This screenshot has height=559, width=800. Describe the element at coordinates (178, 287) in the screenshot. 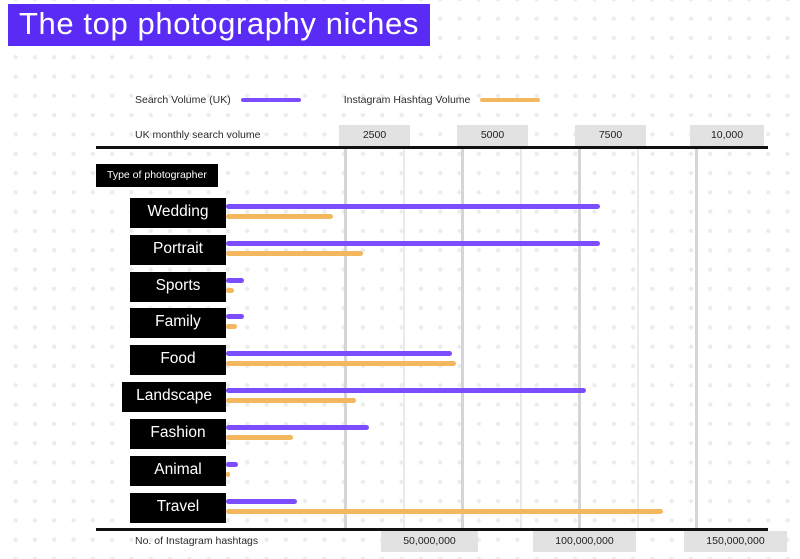

I see `row-label-sports: Sports` at that location.